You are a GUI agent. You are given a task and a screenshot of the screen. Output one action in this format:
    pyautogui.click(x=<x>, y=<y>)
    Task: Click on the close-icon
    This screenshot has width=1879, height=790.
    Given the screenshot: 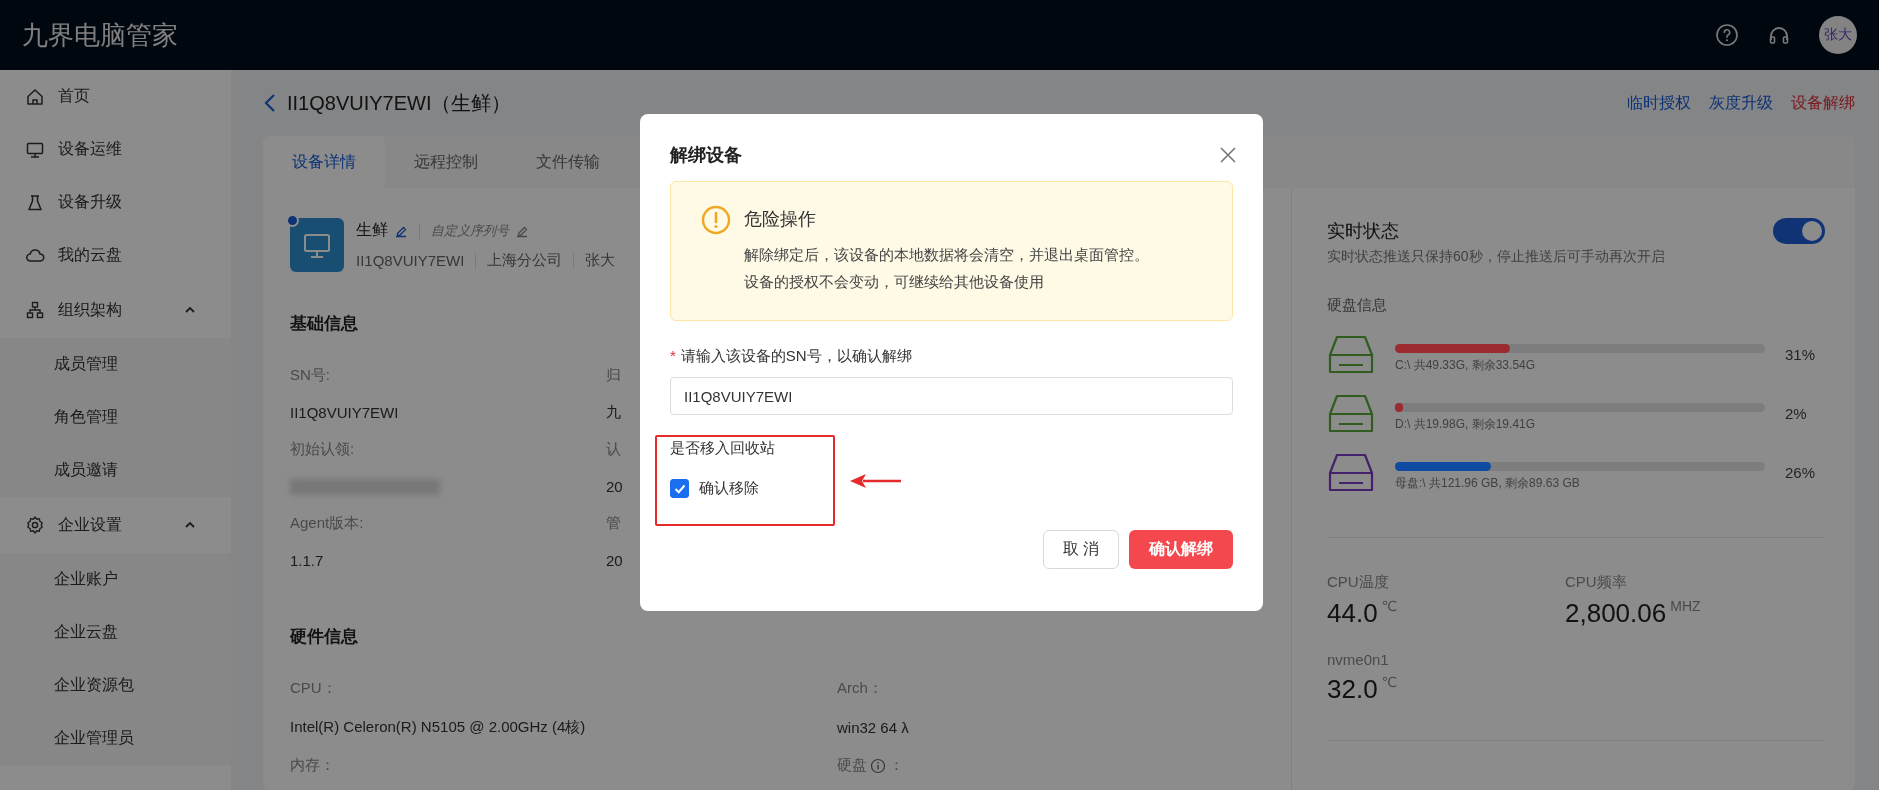 What is the action you would take?
    pyautogui.click(x=1228, y=155)
    